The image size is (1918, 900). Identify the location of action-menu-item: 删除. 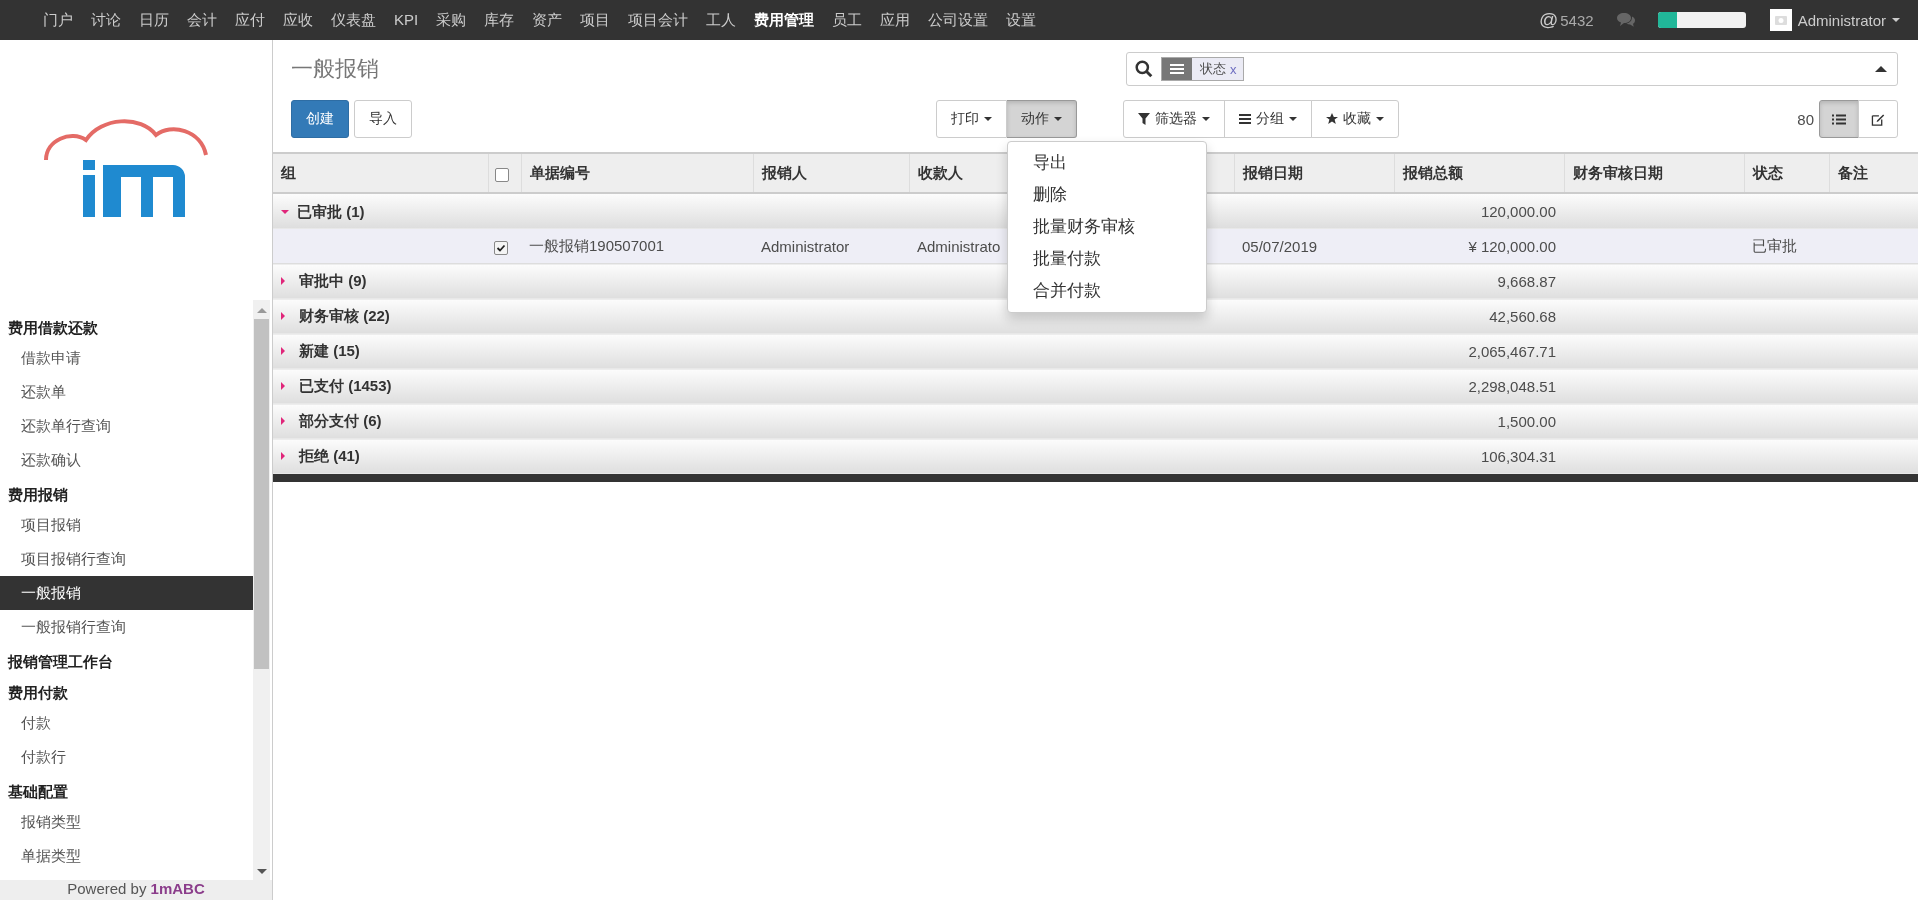
(1107, 195).